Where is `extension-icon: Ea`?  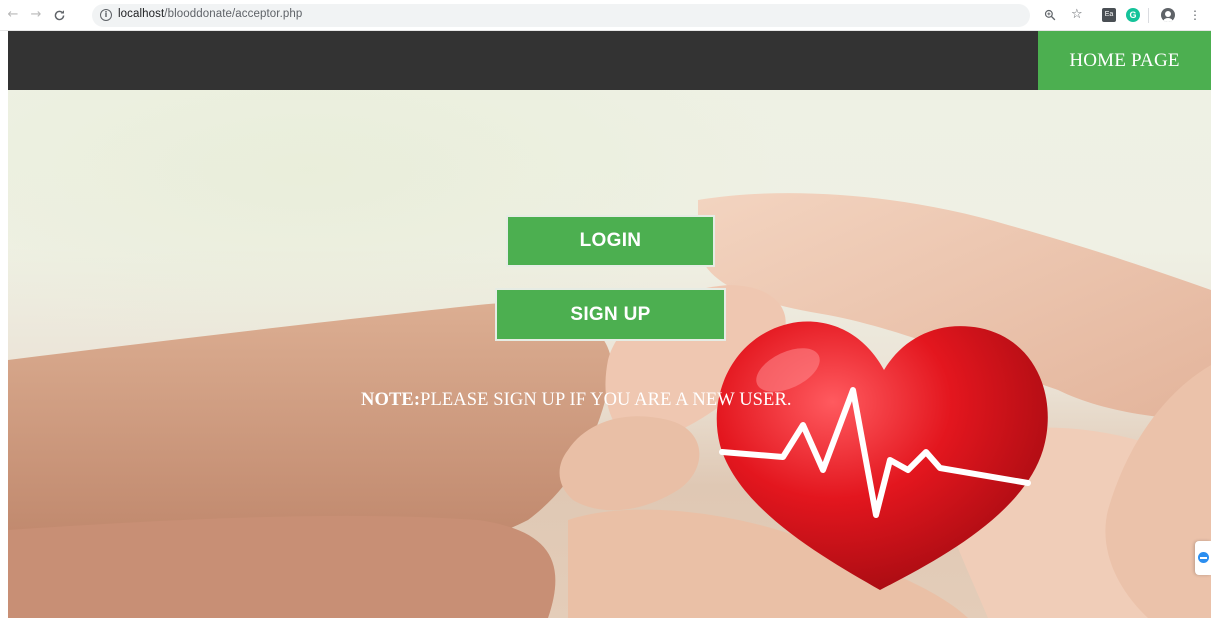 extension-icon: Ea is located at coordinates (1109, 15).